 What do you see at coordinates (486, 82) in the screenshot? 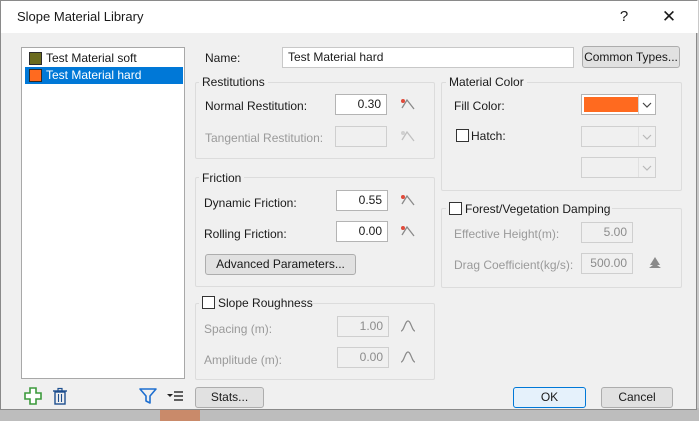
I see `material-color-title: Material Color` at bounding box center [486, 82].